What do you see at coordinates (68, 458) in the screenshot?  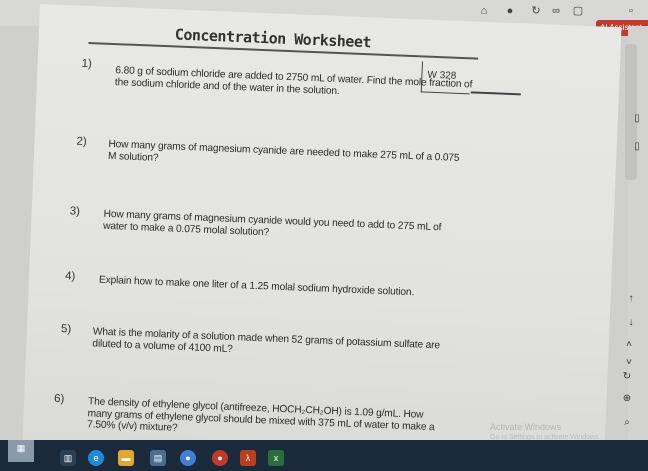 I see `file-explorer-icon: ▥` at bounding box center [68, 458].